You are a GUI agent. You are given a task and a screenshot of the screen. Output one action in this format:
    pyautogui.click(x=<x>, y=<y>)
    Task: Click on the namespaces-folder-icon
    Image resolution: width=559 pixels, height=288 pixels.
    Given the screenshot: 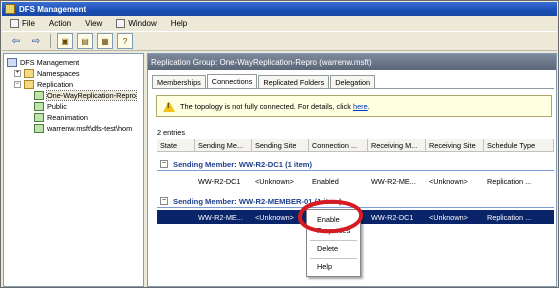 What is the action you would take?
    pyautogui.click(x=29, y=73)
    